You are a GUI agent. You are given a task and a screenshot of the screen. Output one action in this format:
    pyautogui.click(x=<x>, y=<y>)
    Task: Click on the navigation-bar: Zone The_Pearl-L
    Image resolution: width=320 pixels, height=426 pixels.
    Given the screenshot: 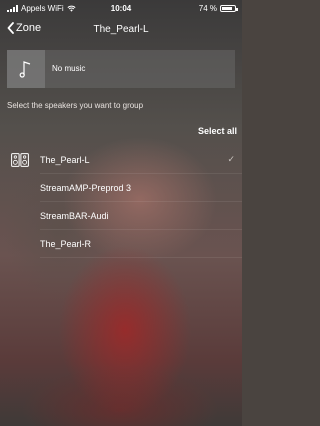 What is the action you would take?
    pyautogui.click(x=121, y=31)
    